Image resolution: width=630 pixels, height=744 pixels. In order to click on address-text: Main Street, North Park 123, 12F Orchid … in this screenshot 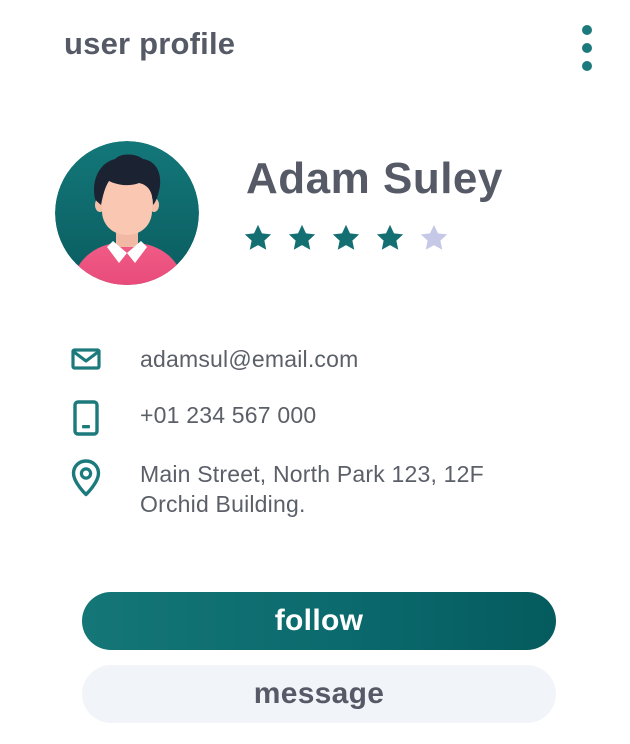, I will do `click(312, 489)`.